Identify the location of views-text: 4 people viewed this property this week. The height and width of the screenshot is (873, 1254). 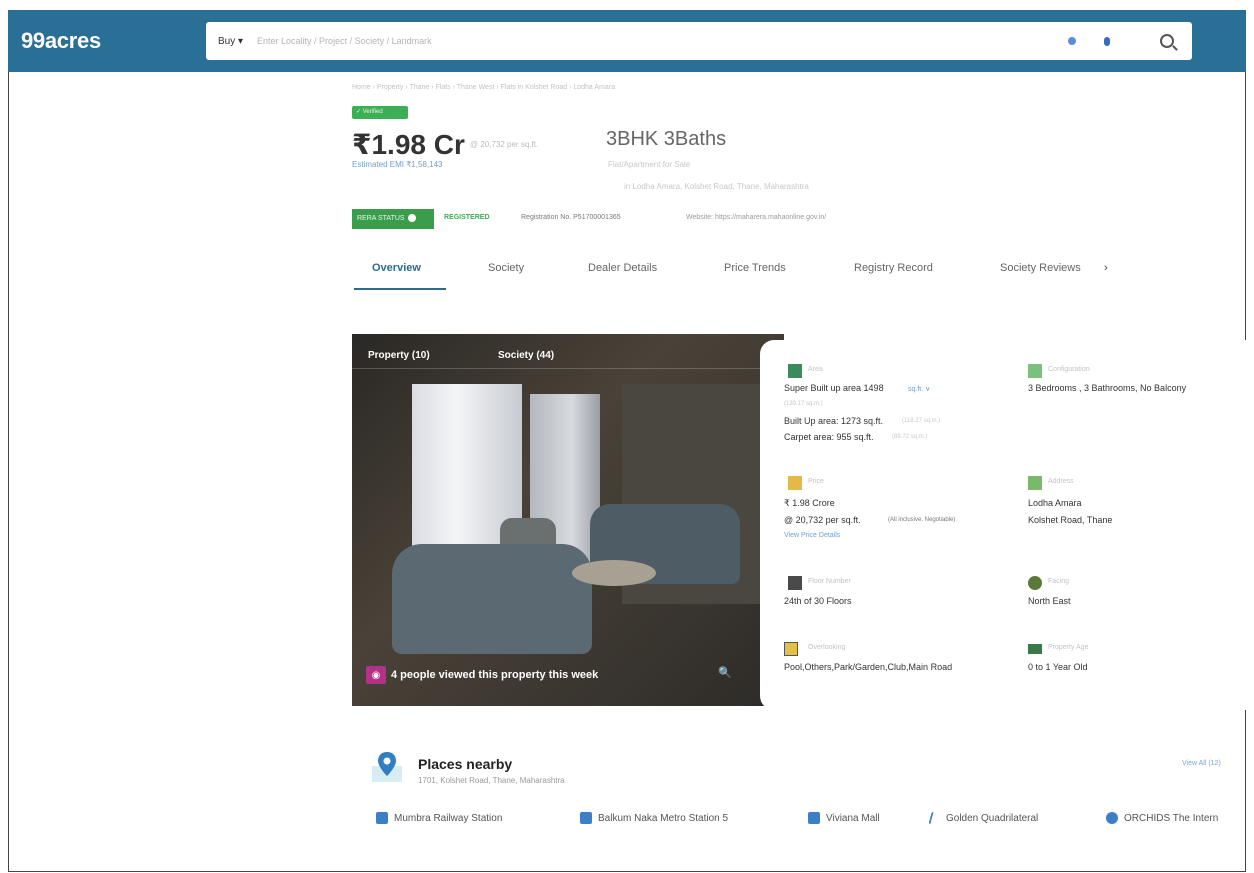
(495, 675).